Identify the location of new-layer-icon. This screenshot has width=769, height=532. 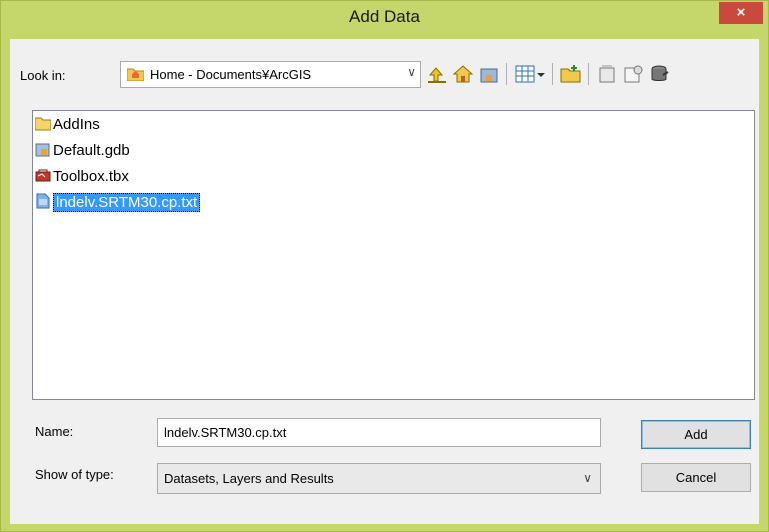
(633, 74).